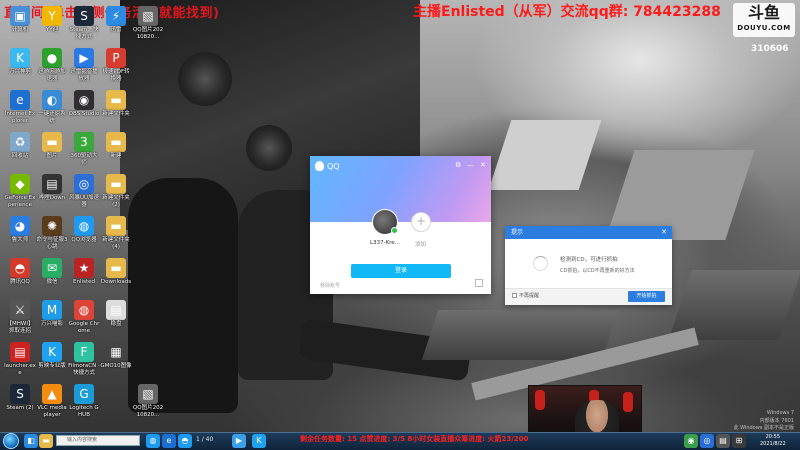 The width and height of the screenshot is (800, 450). Describe the element at coordinates (20, 184) in the screenshot. I see `desktop-app-icon: ◆` at that location.